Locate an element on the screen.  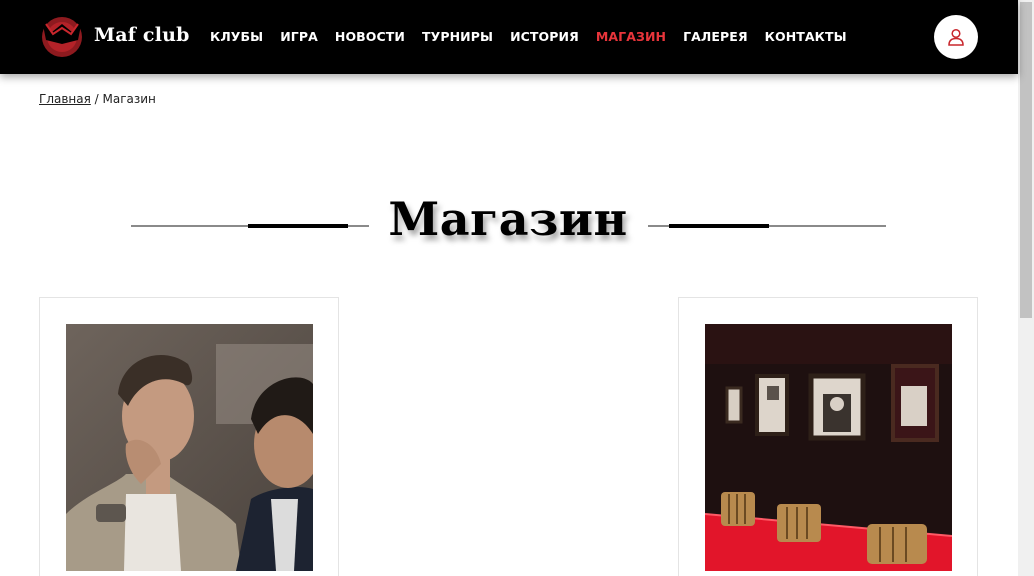
nav-item-shop: МАГАЗИН is located at coordinates (631, 38).